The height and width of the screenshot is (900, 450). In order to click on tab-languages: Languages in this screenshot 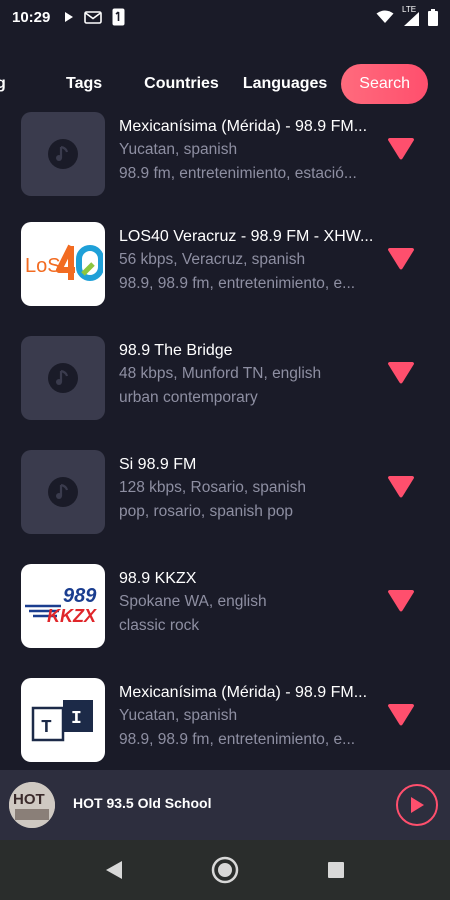, I will do `click(285, 84)`.